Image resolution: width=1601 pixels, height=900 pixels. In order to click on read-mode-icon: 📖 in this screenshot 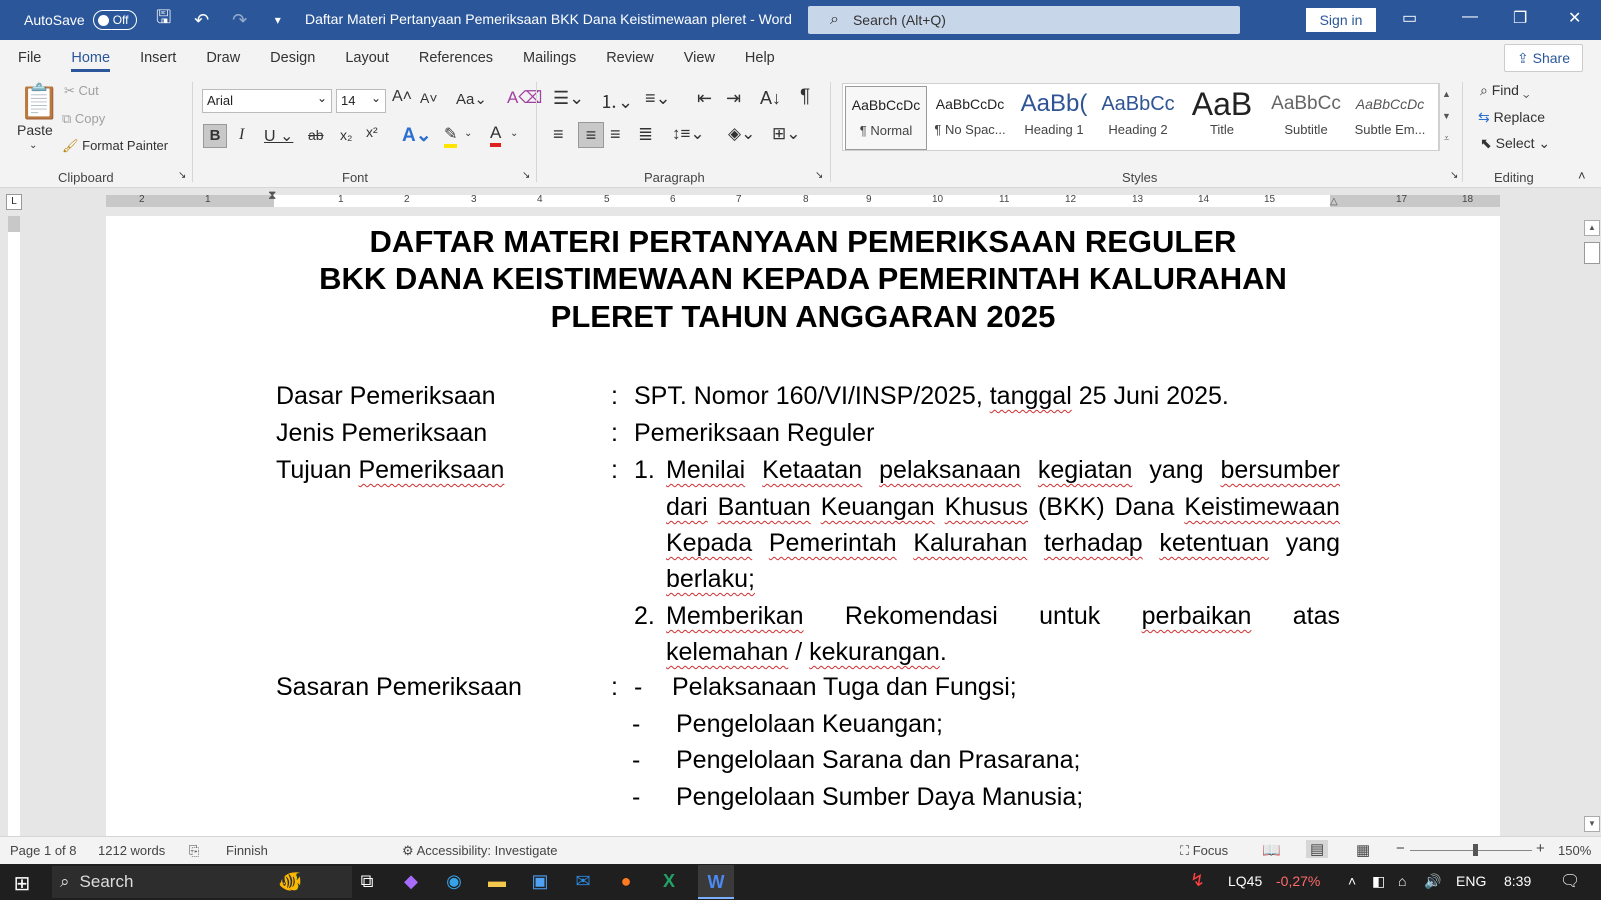, I will do `click(1271, 850)`.